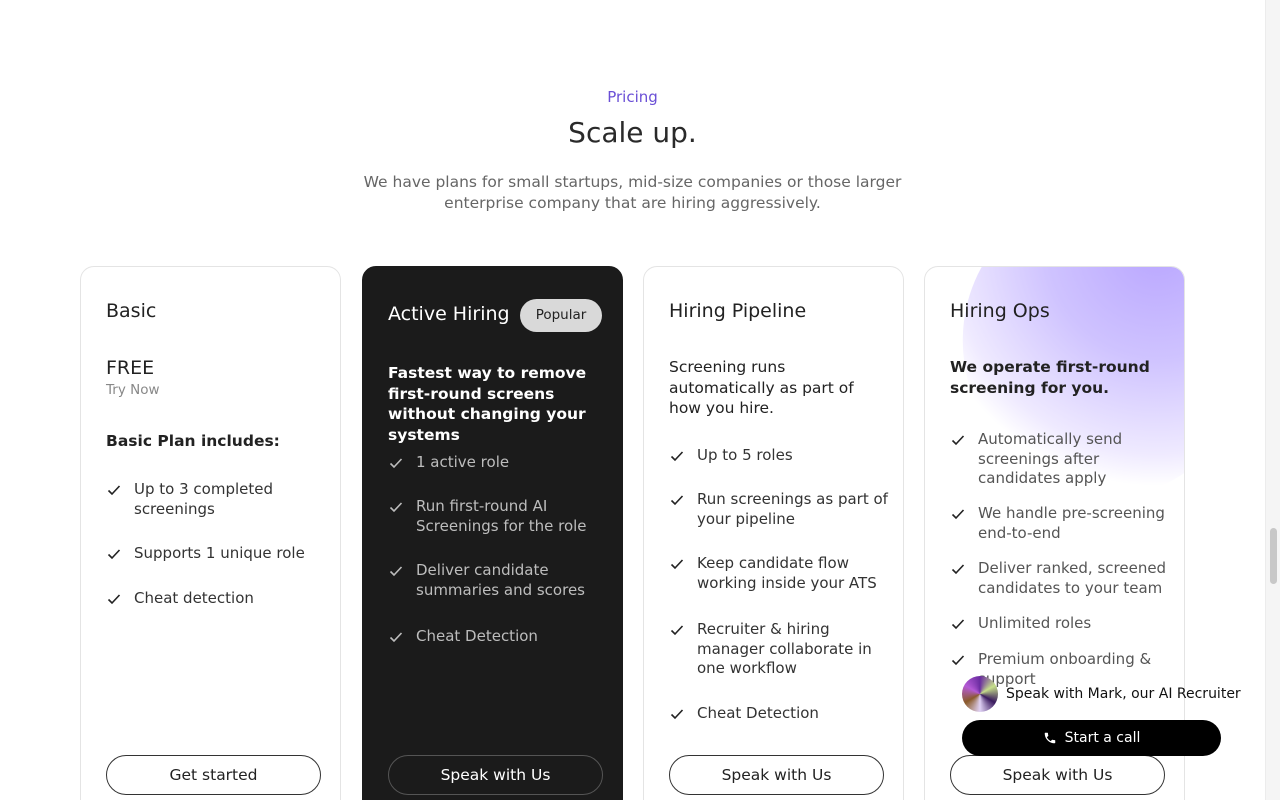 Image resolution: width=1280 pixels, height=800 pixels. I want to click on start-call-button: Start a call, so click(1091, 738).